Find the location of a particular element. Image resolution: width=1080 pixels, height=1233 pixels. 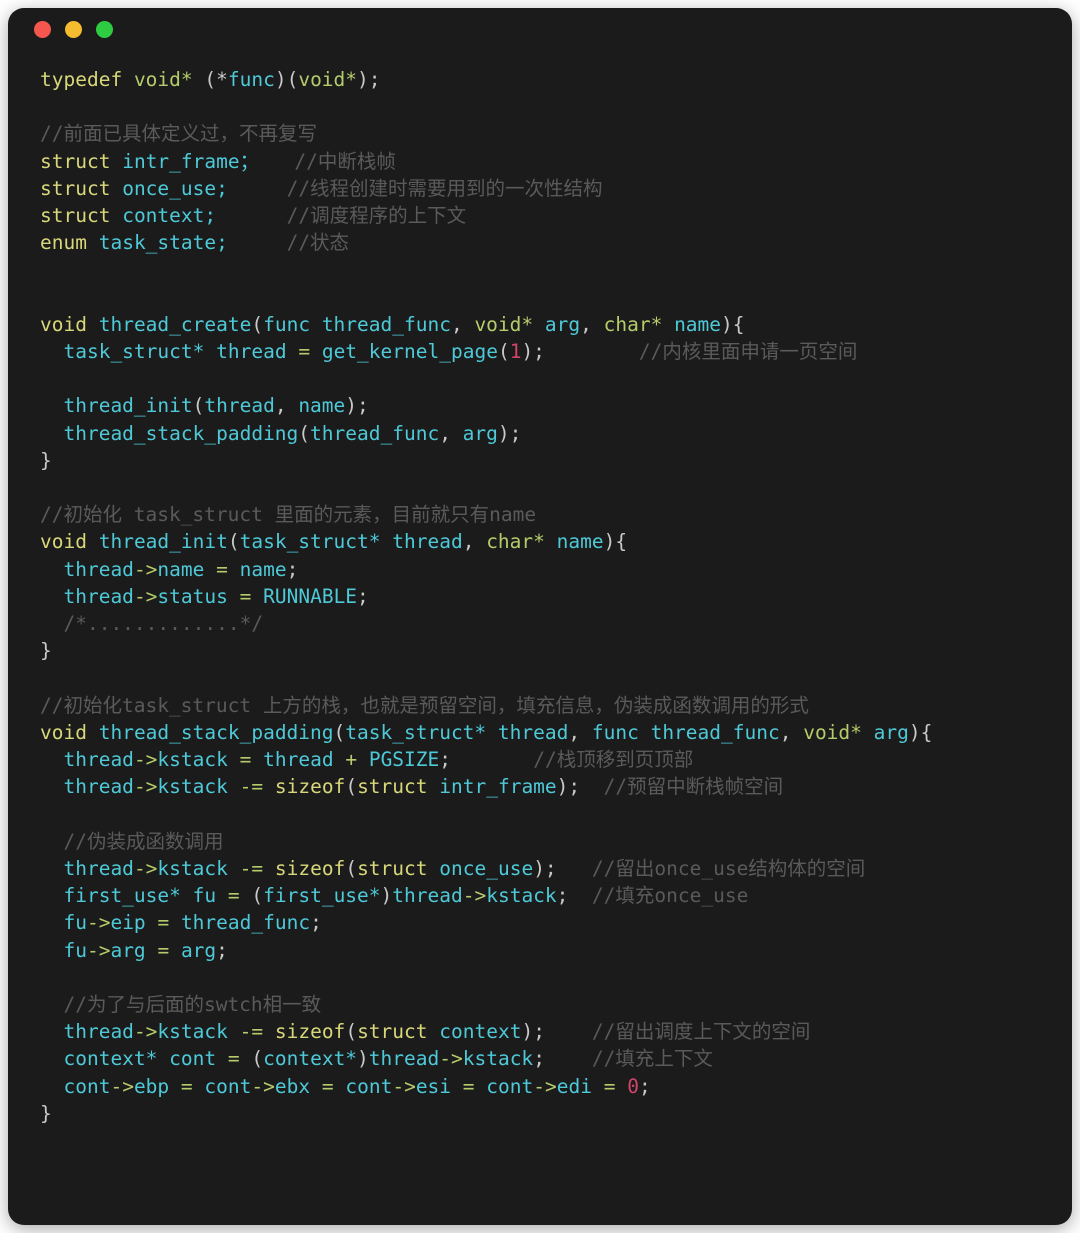

code-token: func is located at coordinates (287, 324).